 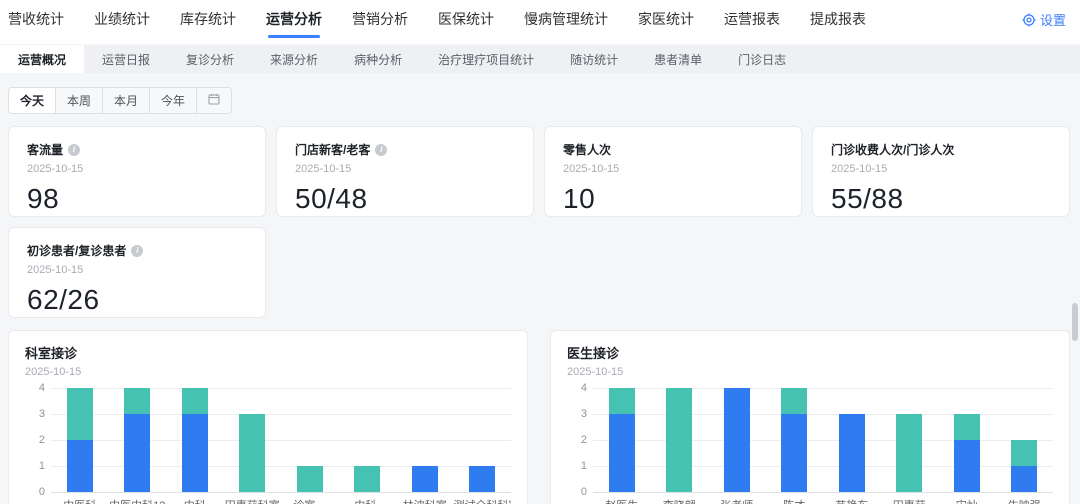 I want to click on top-nav-item-7: 家医统计, so click(x=666, y=23).